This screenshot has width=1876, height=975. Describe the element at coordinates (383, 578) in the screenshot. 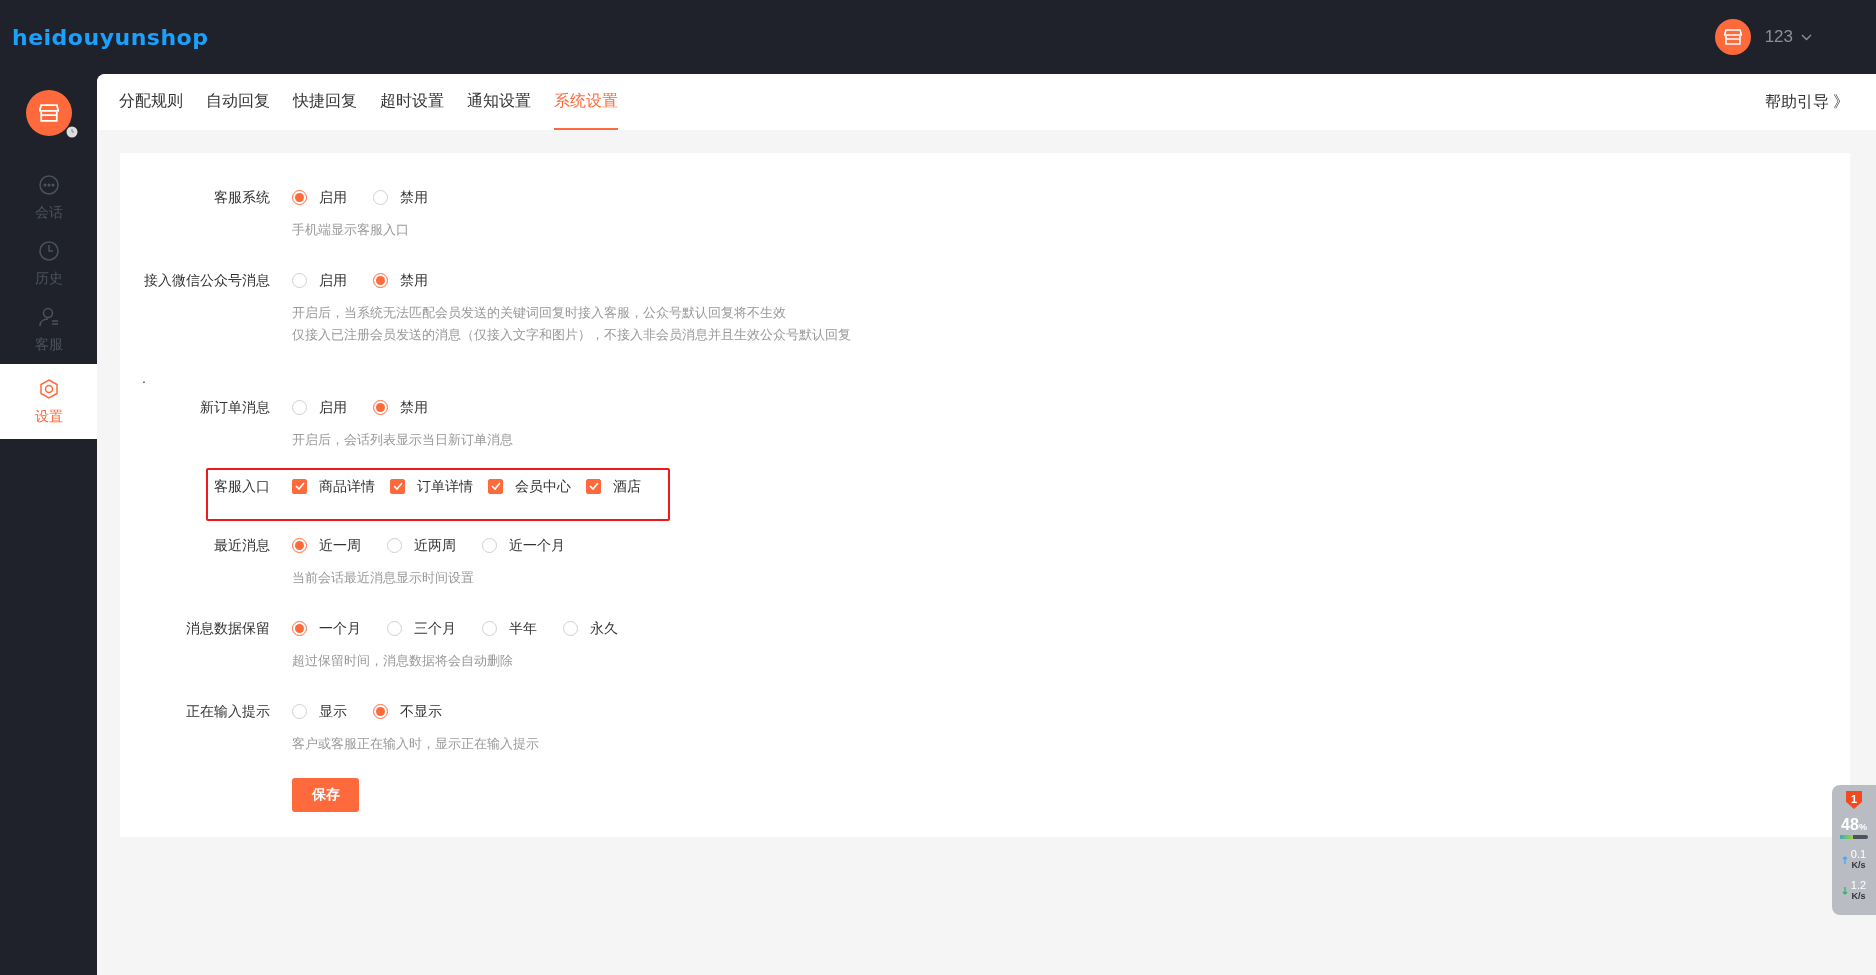

I see `help-text: 当前会话最近消息显示时间设置` at that location.